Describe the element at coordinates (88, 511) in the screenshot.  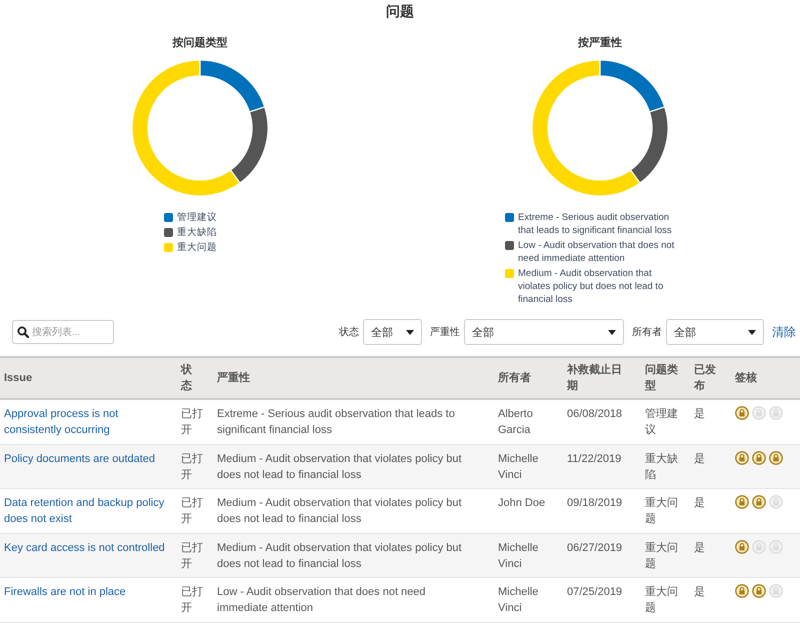
I see `issue-link: Data retention and backup policy does not exist` at that location.